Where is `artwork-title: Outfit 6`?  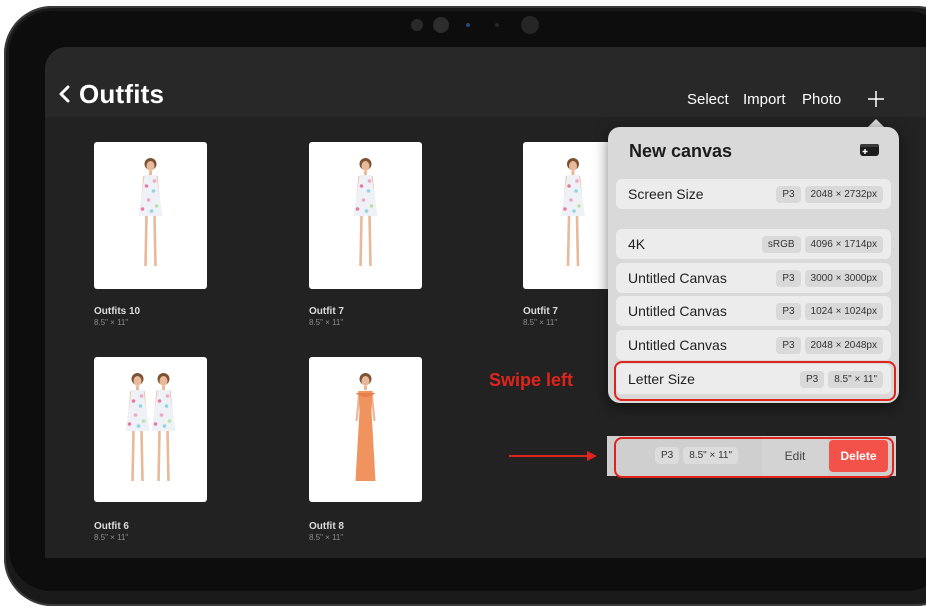
artwork-title: Outfit 6 is located at coordinates (111, 526).